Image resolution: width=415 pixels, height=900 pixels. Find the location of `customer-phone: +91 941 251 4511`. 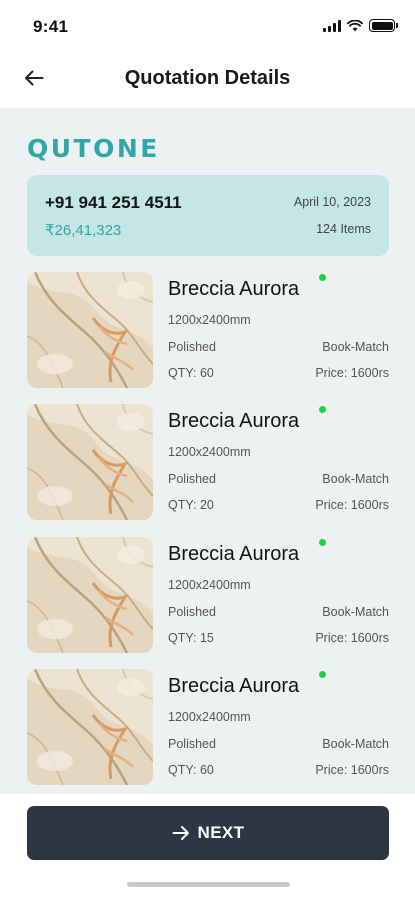

customer-phone: +91 941 251 4511 is located at coordinates (113, 202).